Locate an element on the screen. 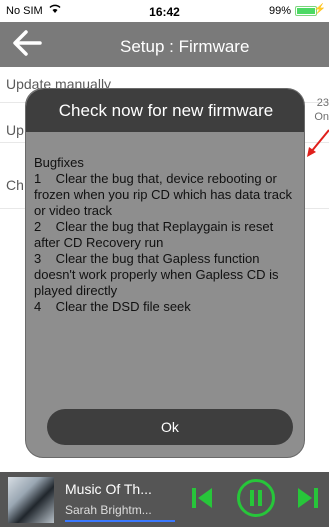 The width and height of the screenshot is (329, 527). page-title: Setup : Firmware is located at coordinates (185, 46).